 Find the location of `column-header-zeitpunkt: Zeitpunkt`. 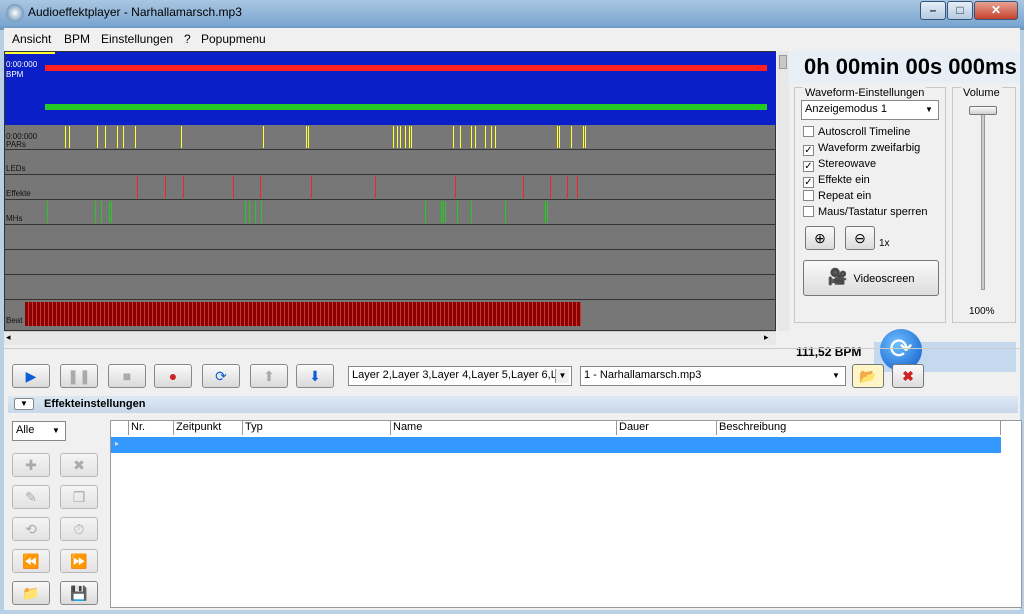

column-header-zeitpunkt: Zeitpunkt is located at coordinates (208, 428).